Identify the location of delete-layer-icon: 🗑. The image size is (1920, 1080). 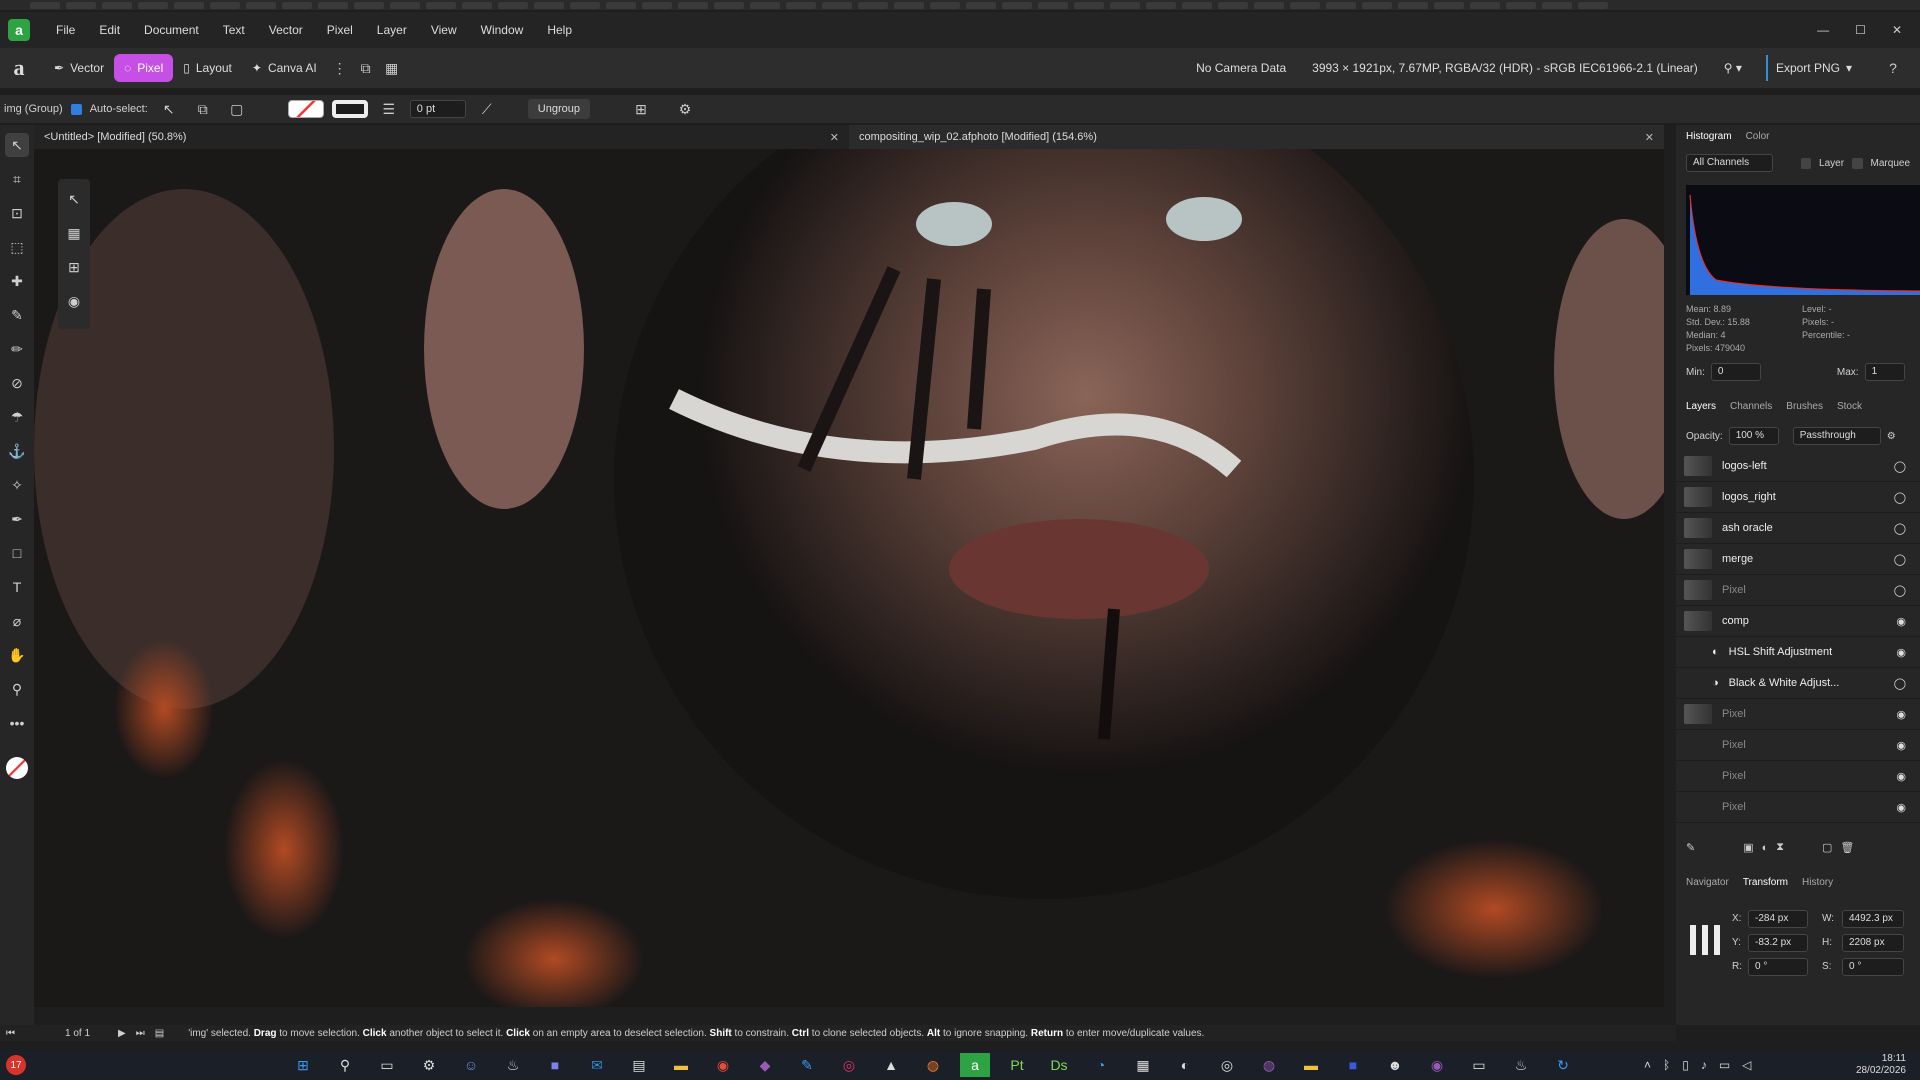
(1847, 847).